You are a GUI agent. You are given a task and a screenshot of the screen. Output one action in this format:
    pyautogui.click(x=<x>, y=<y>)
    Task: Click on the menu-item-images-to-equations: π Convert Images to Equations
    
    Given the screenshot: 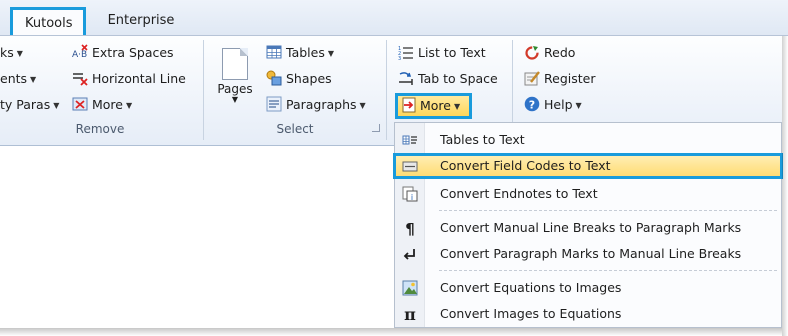 What is the action you would take?
    pyautogui.click(x=588, y=314)
    